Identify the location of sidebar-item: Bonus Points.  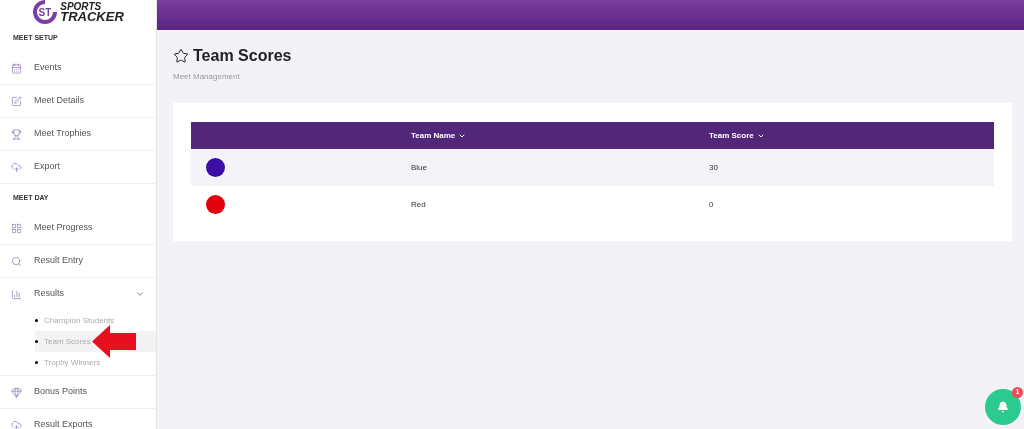
(78, 392).